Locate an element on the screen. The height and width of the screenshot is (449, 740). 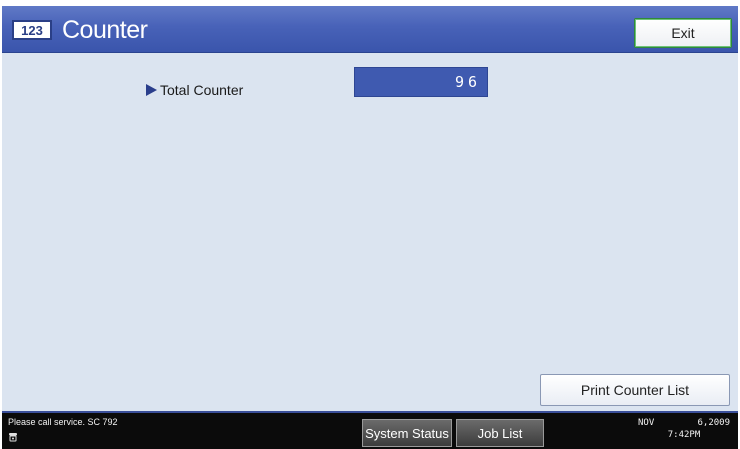
time-display: 7:42PM is located at coordinates (684, 435).